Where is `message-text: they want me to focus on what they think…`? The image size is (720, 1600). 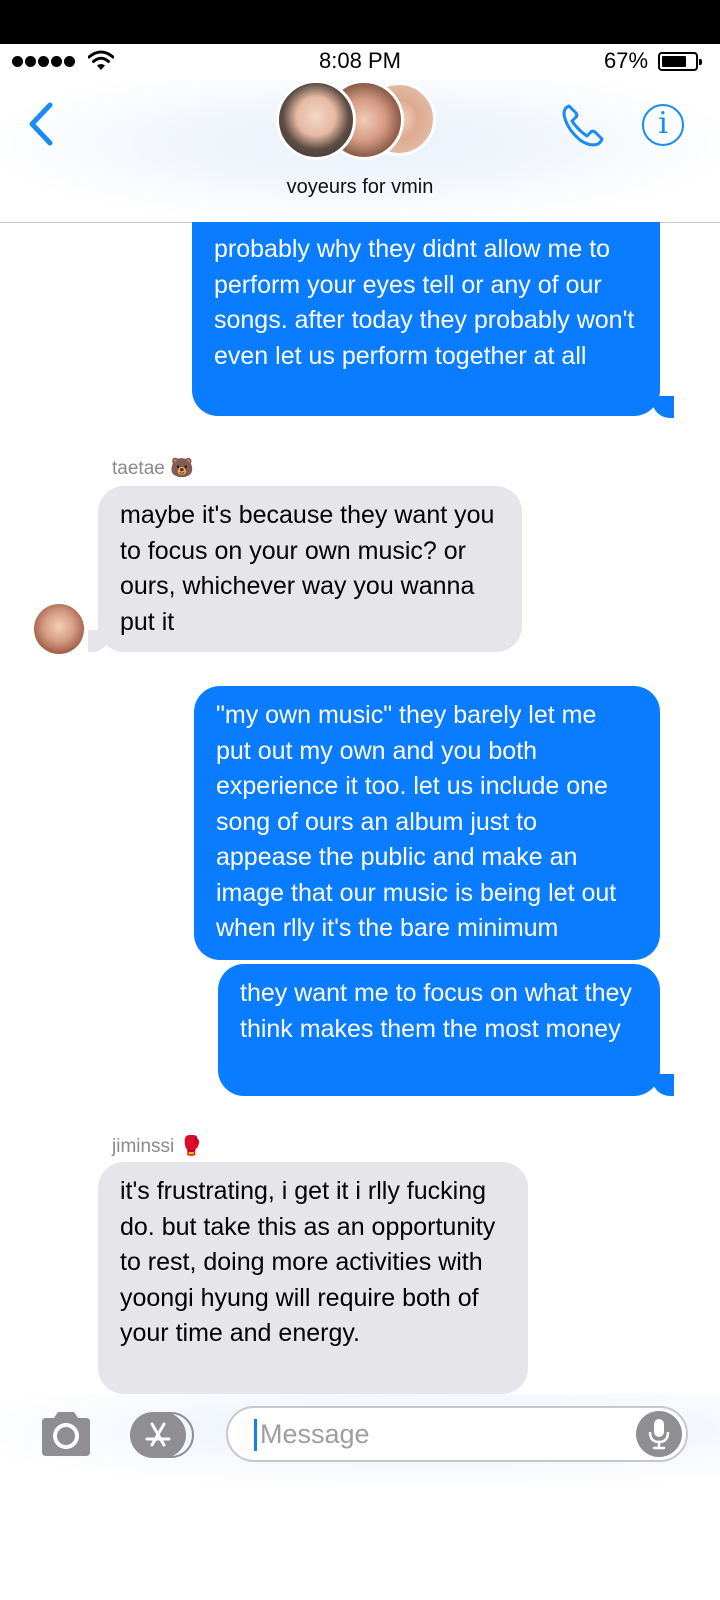
message-text: they want me to focus on what they think… is located at coordinates (436, 1011).